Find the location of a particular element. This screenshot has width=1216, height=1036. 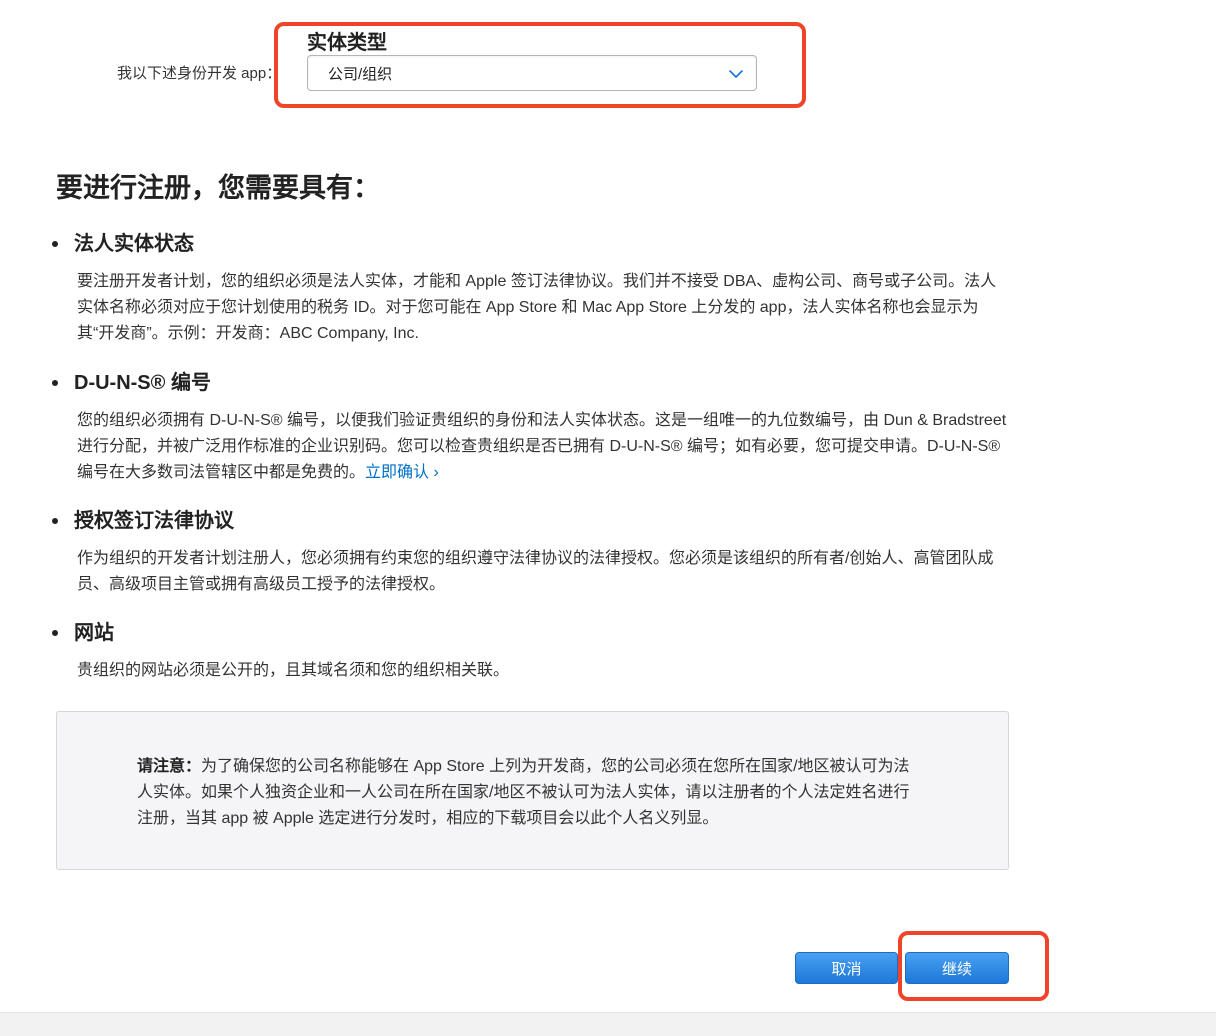

verify-now-link: 立即确认 › is located at coordinates (402, 472).